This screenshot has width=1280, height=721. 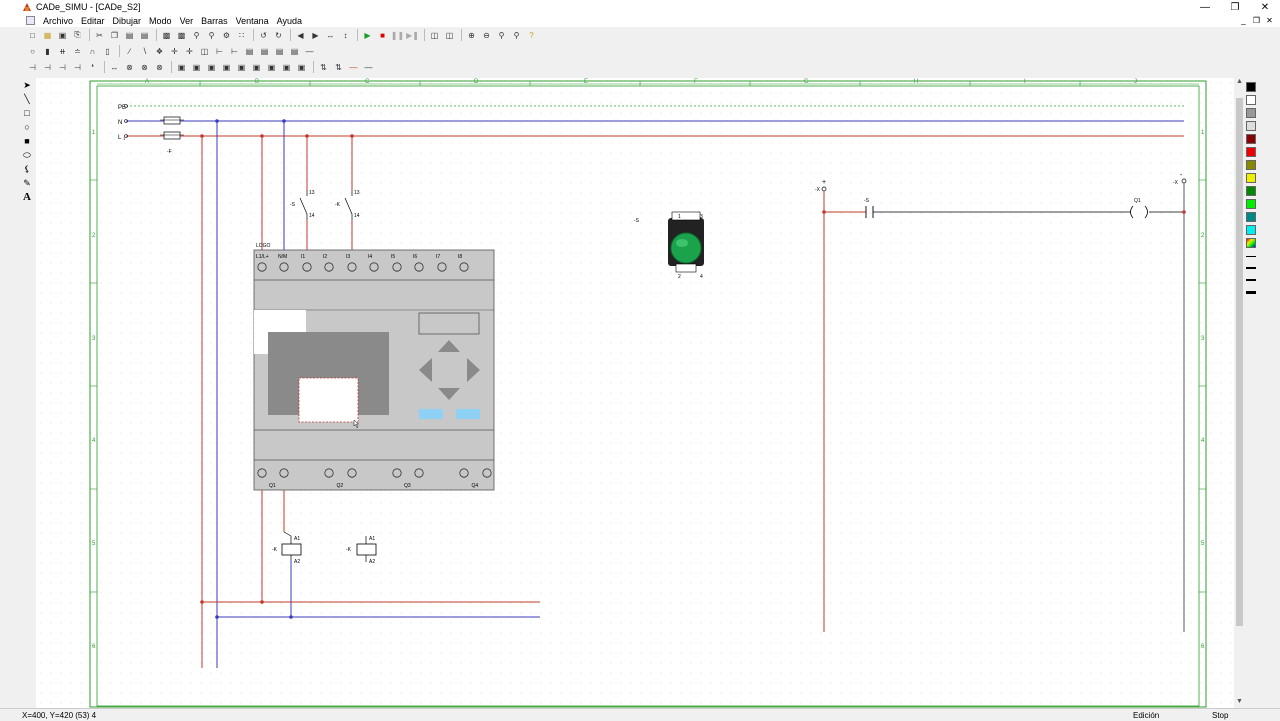 I want to click on line-red-icon: —, so click(x=353, y=67).